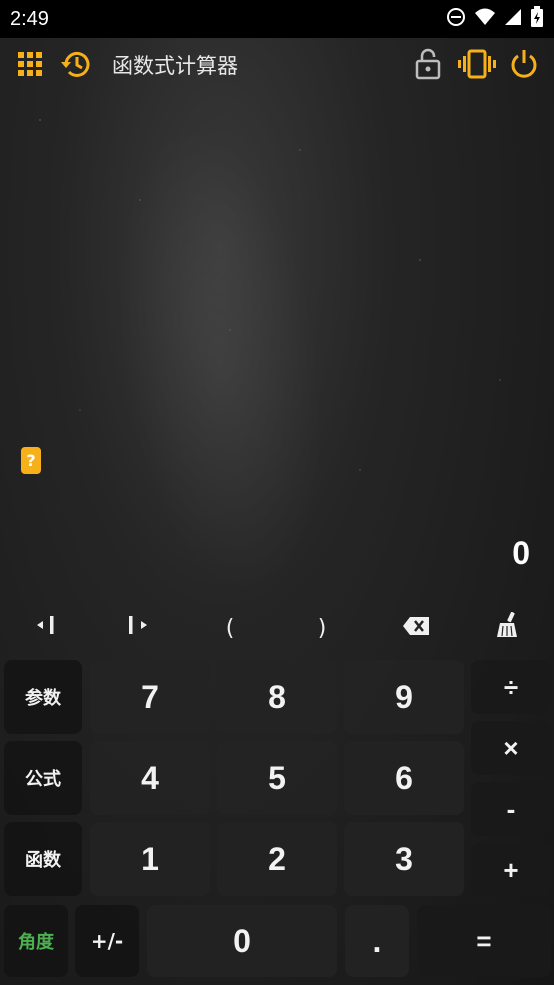 The width and height of the screenshot is (554, 985). Describe the element at coordinates (477, 64) in the screenshot. I see `vibrate-icon` at that location.